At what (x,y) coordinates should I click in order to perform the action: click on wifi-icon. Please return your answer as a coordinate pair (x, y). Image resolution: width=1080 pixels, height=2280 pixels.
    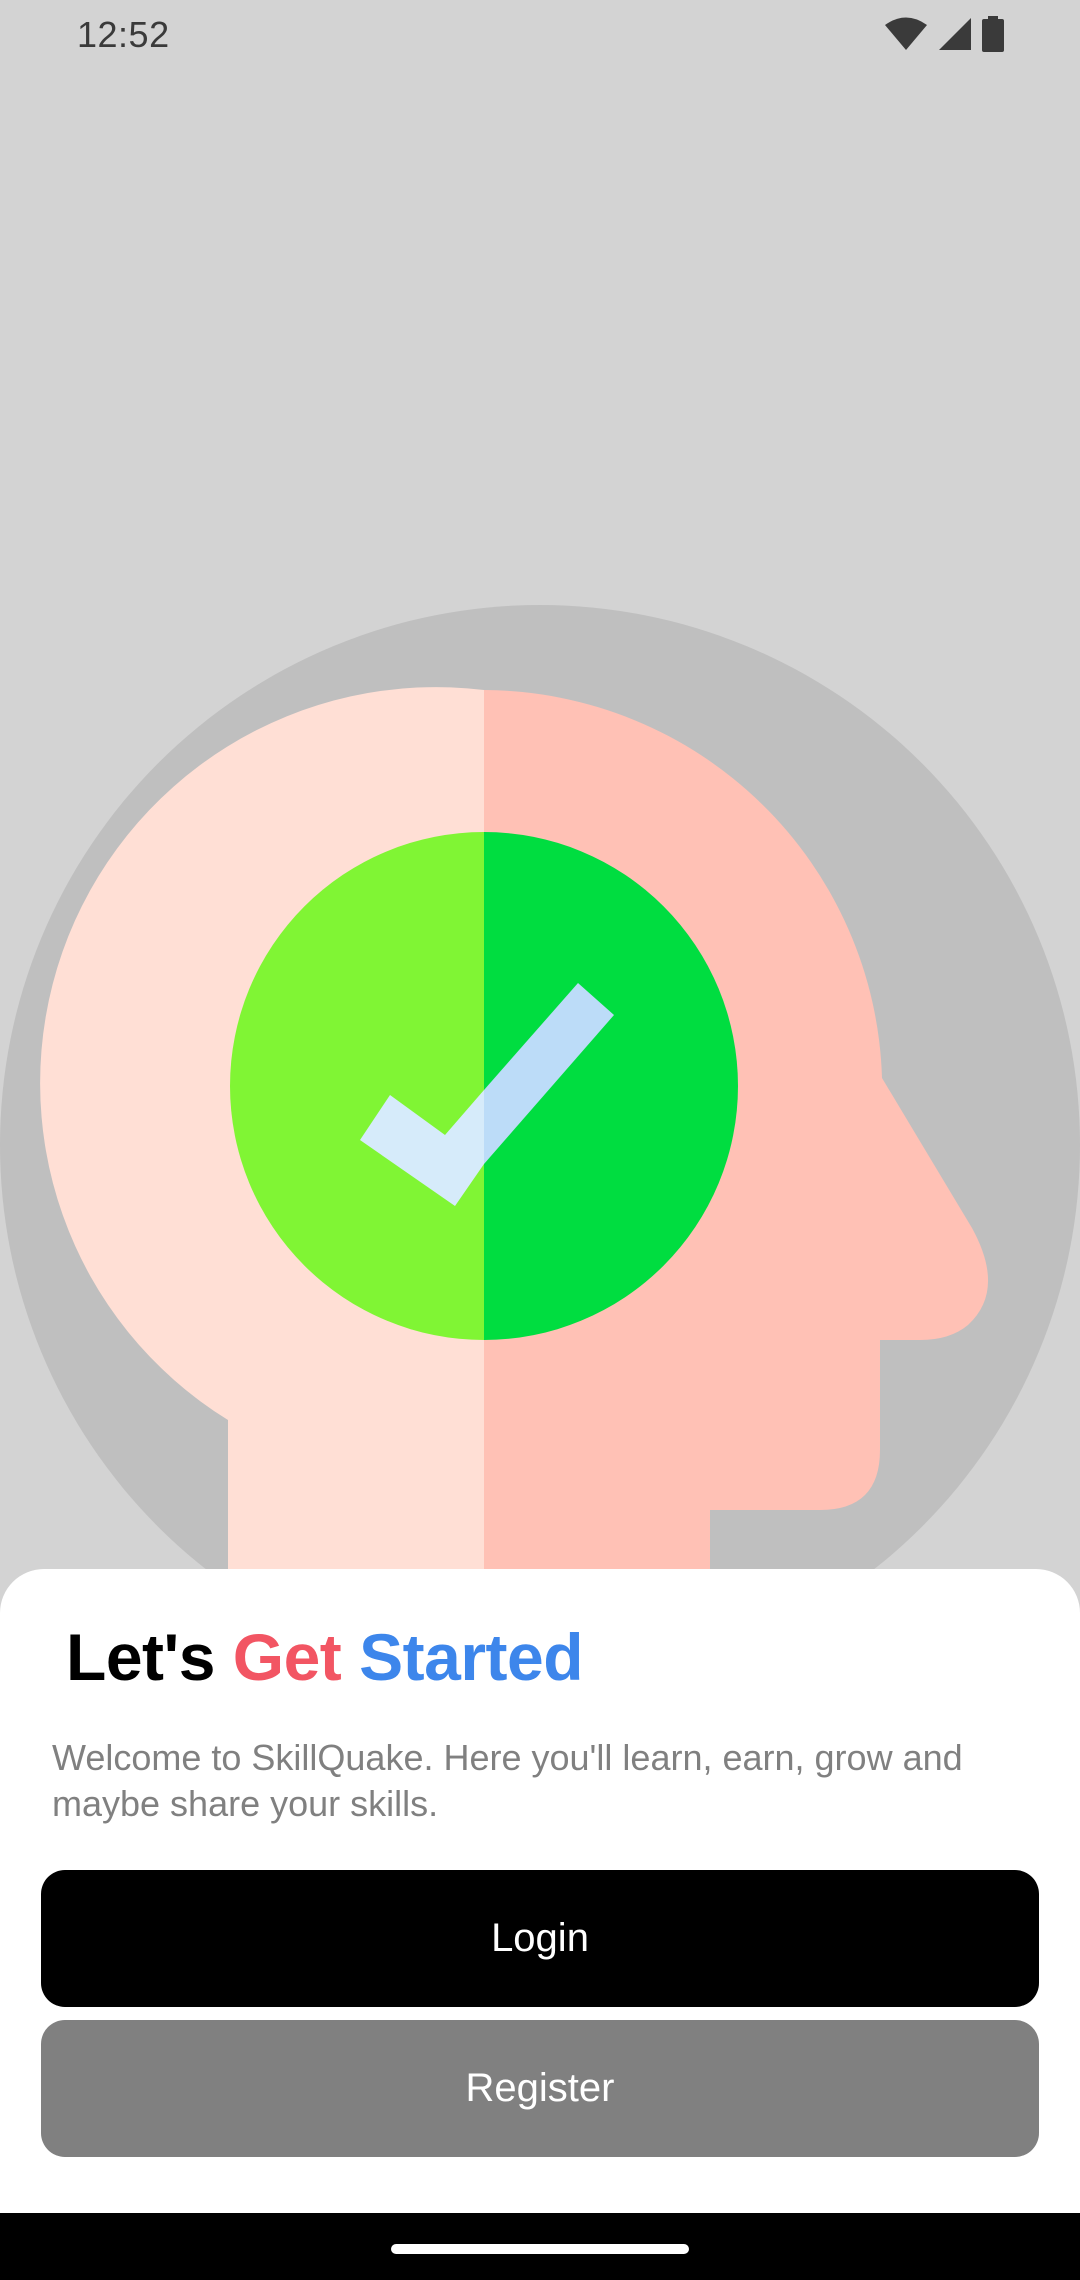
    Looking at the image, I should click on (906, 34).